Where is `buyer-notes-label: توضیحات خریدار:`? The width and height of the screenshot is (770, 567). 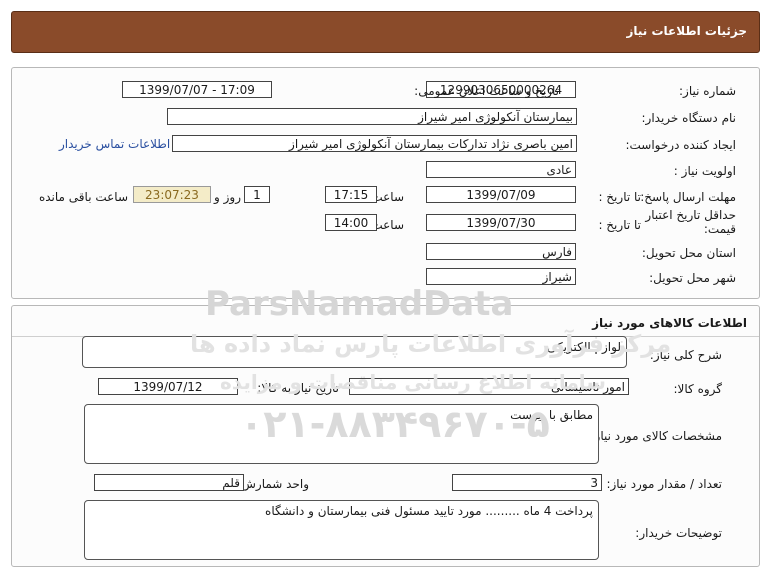 buyer-notes-label: توضیحات خریدار: is located at coordinates (678, 533).